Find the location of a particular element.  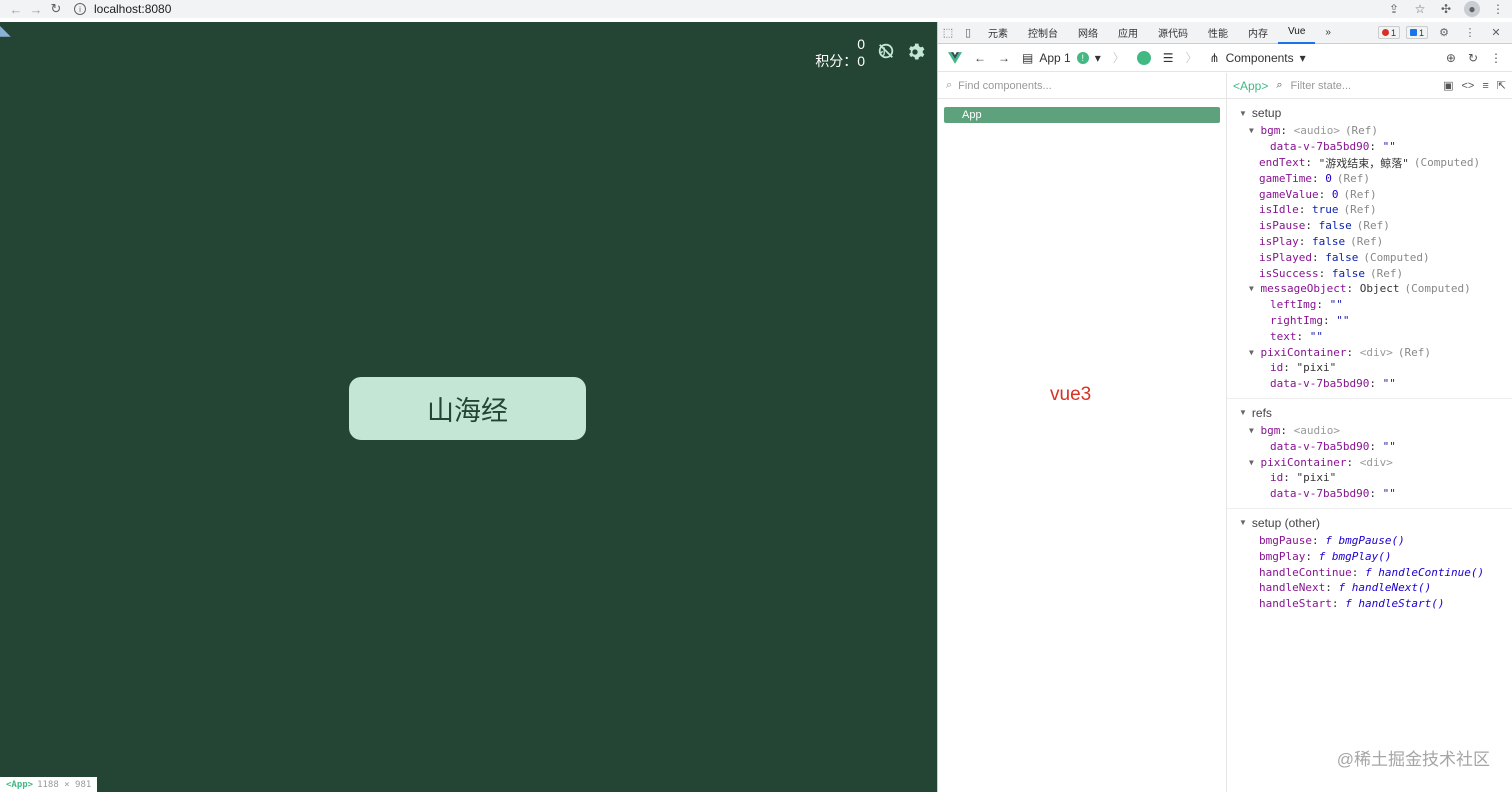

state-row: handleContinue: f handleContinue() is located at coordinates (1369, 572).